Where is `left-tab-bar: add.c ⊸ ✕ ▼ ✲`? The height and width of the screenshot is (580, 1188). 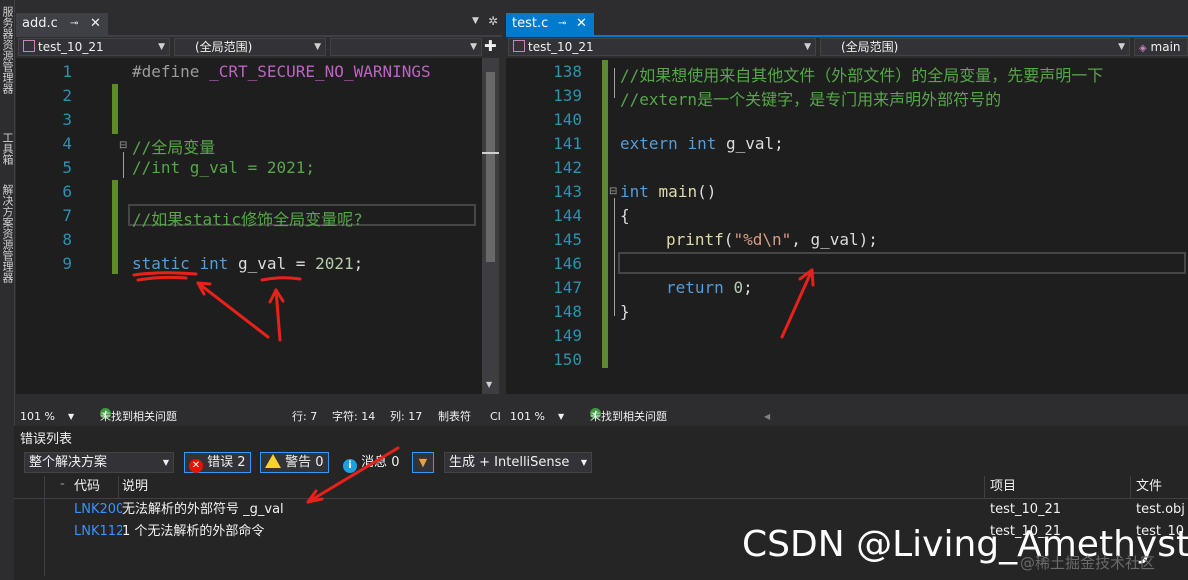 left-tab-bar: add.c ⊸ ✕ ▼ ✲ is located at coordinates (259, 24).